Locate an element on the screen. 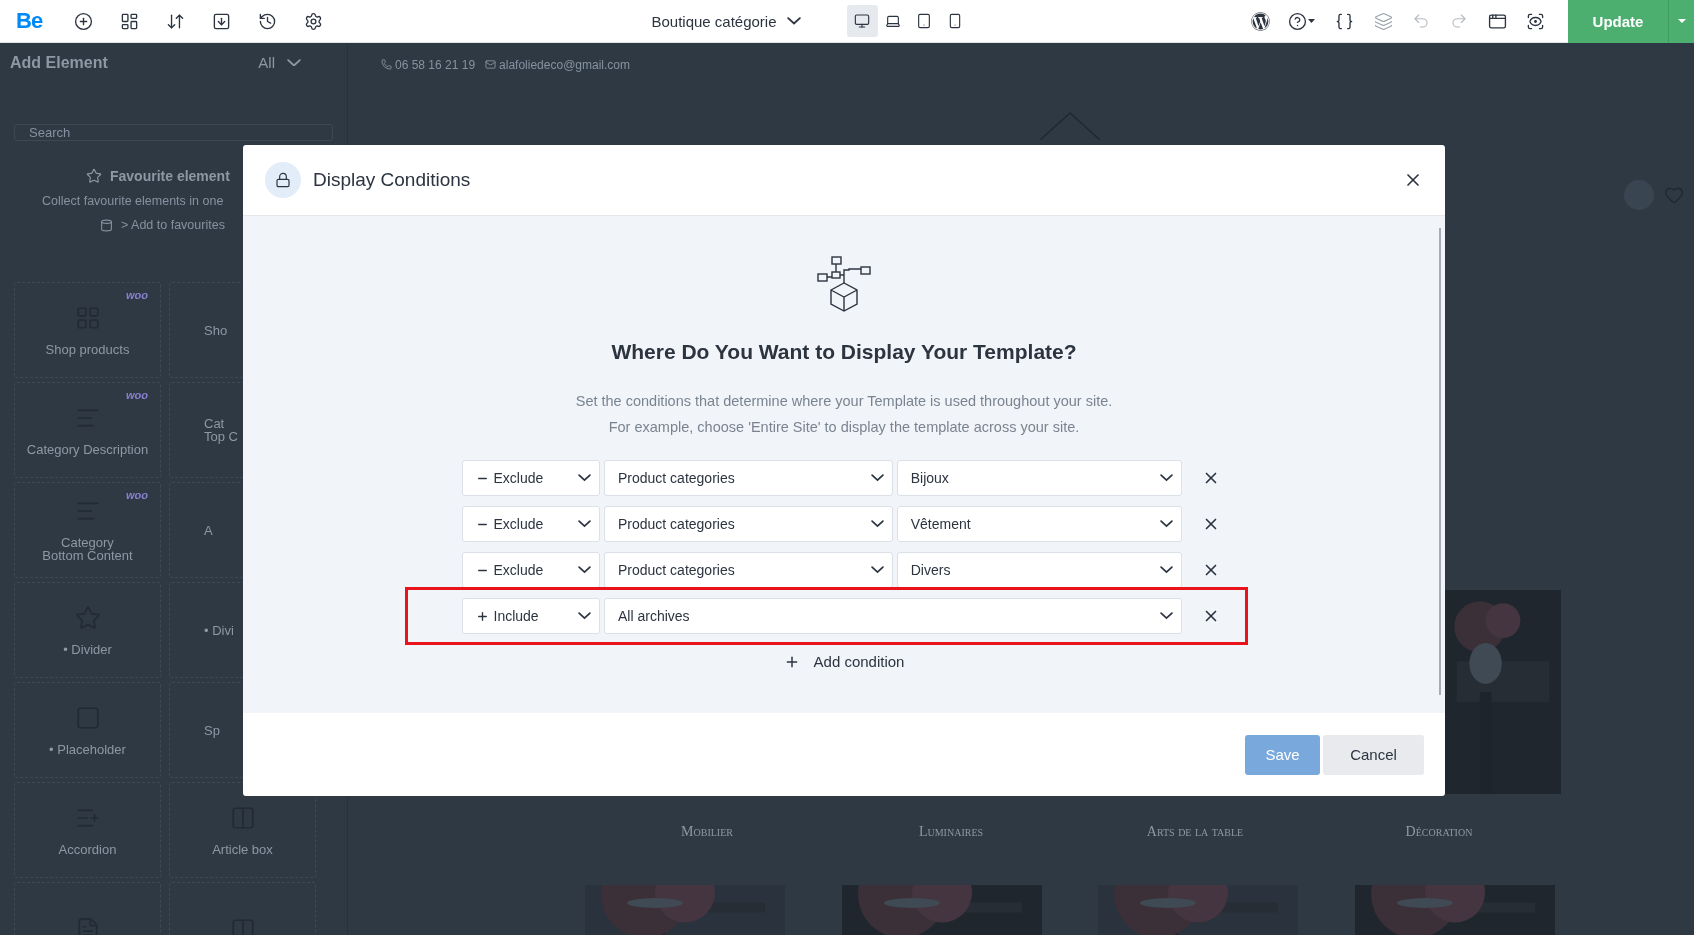 Image resolution: width=1694 pixels, height=935 pixels. add-condition-button: Add condition is located at coordinates (844, 661).